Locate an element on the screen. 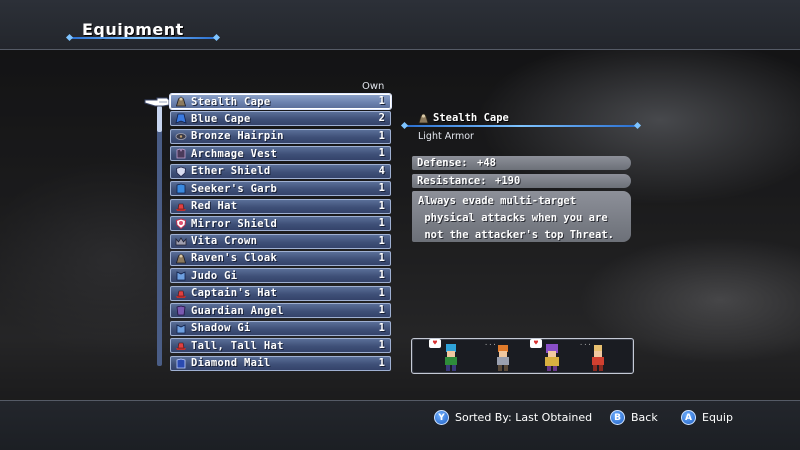  list-item: Shadow Gi 1 is located at coordinates (280, 328).